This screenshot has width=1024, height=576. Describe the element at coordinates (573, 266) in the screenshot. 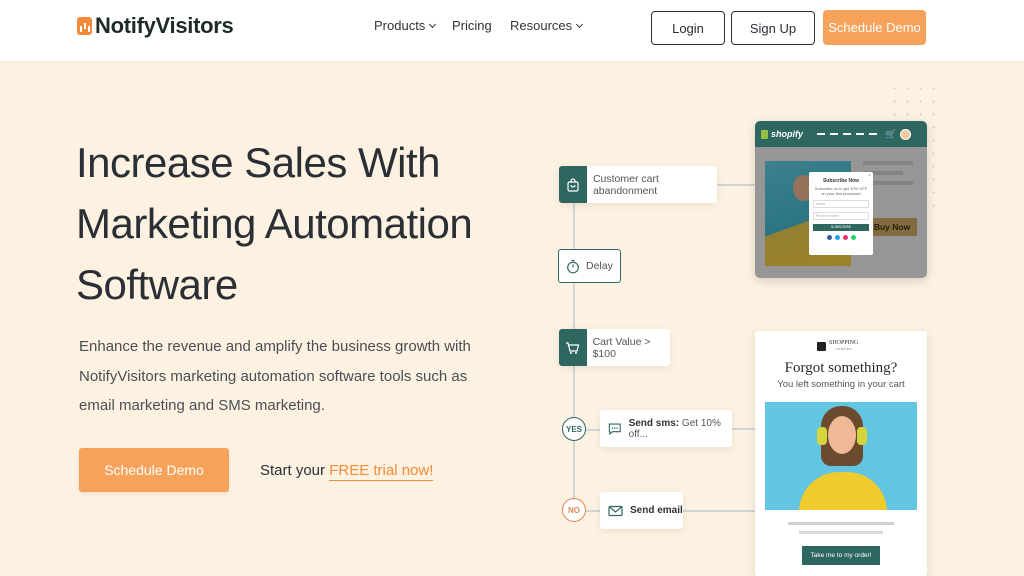

I see `stopwatch-icon` at that location.